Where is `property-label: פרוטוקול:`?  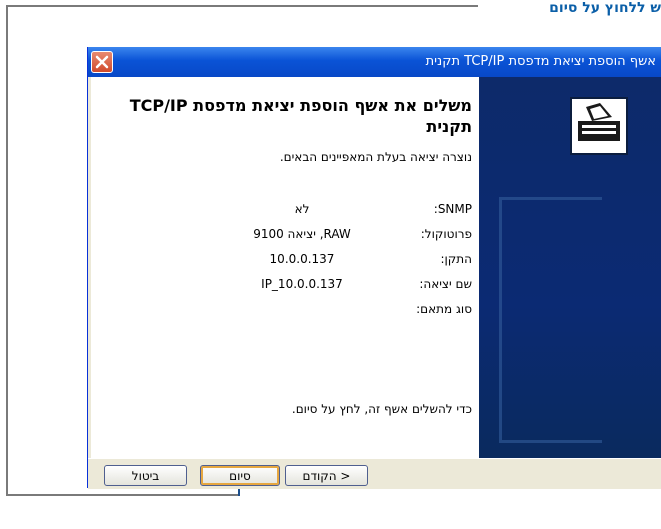
property-label: פרוטוקול: is located at coordinates (446, 234).